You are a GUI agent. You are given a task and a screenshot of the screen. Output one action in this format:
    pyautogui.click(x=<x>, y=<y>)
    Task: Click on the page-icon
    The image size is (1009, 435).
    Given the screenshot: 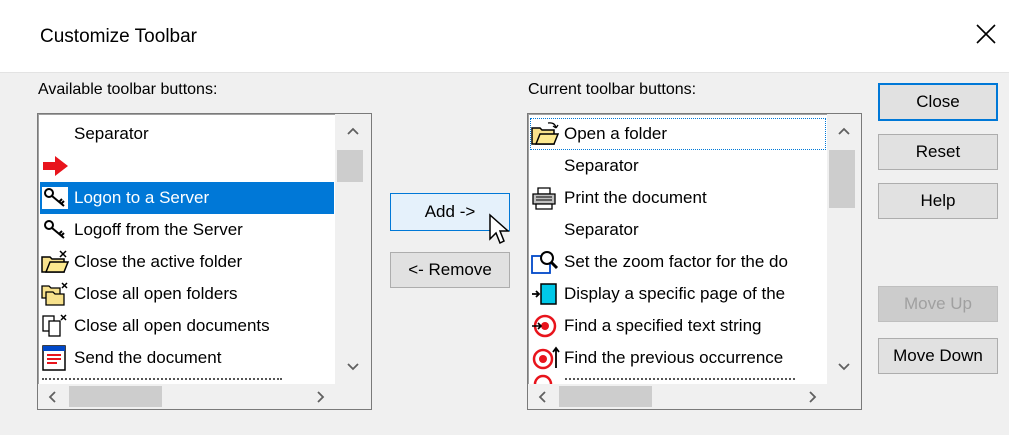 What is the action you would take?
    pyautogui.click(x=544, y=294)
    